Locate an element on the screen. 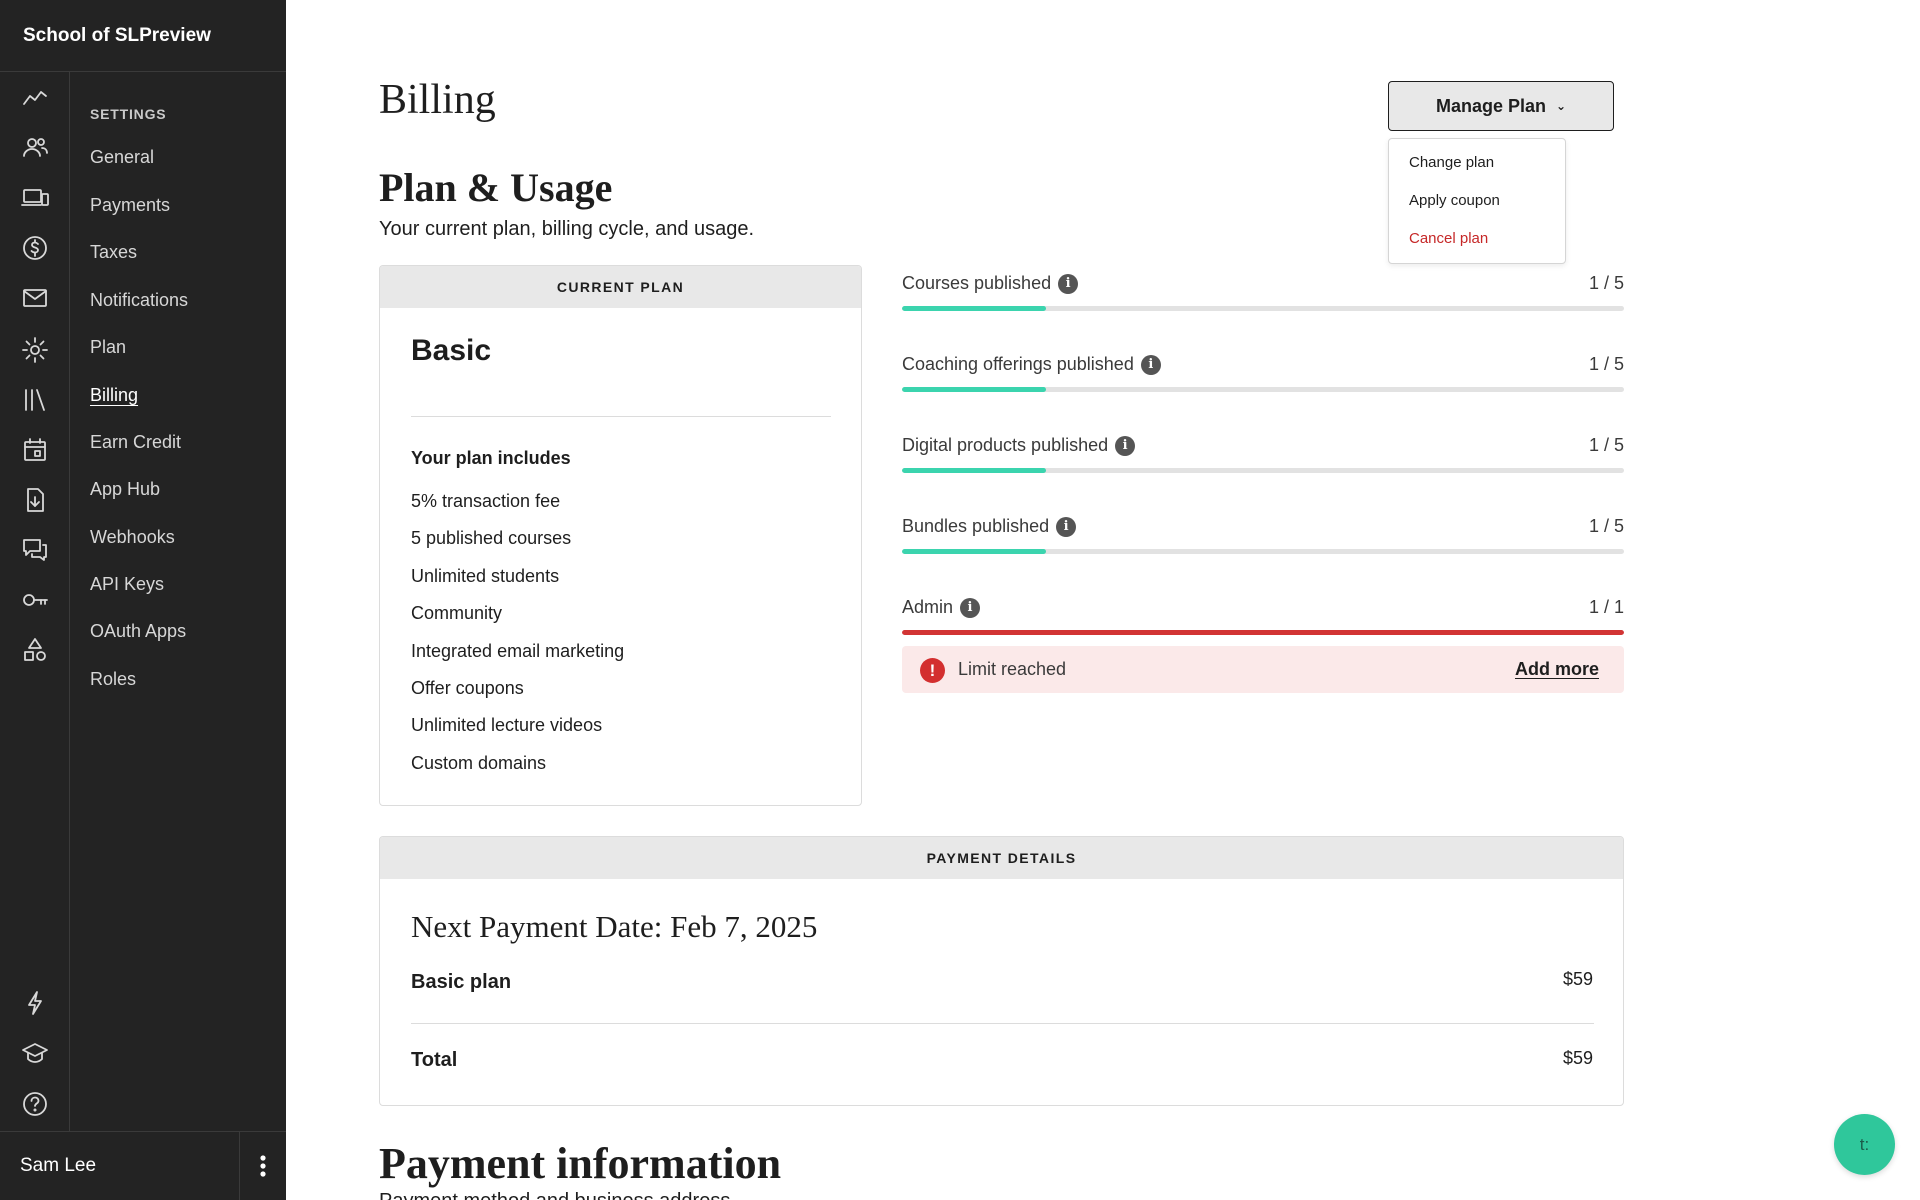  mail-icon is located at coordinates (35, 298).